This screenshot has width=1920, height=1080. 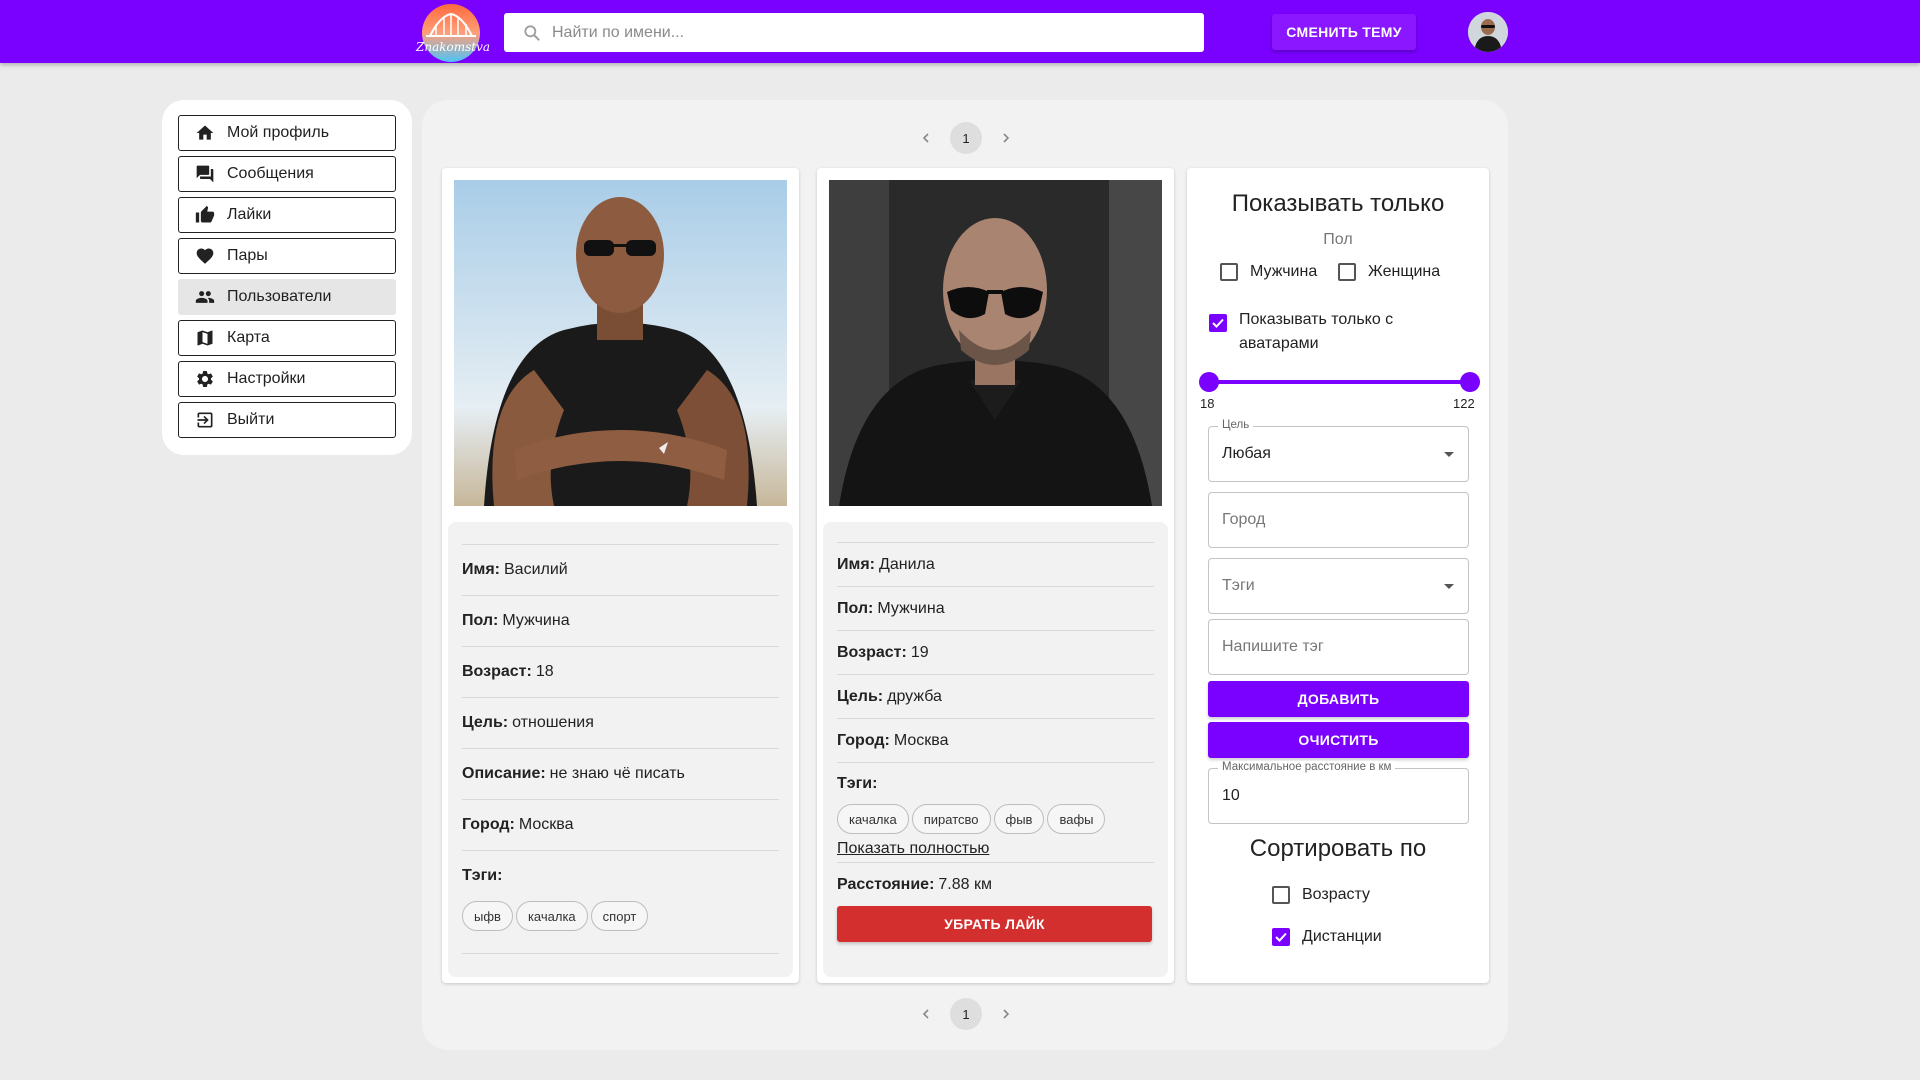 I want to click on gear-icon, so click(x=205, y=379).